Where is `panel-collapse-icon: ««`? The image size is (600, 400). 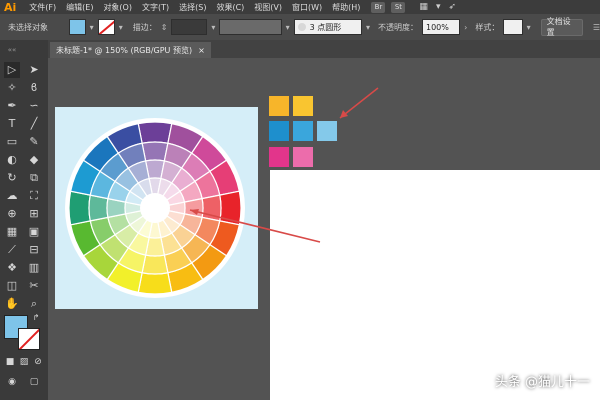 panel-collapse-icon: «« is located at coordinates (12, 50).